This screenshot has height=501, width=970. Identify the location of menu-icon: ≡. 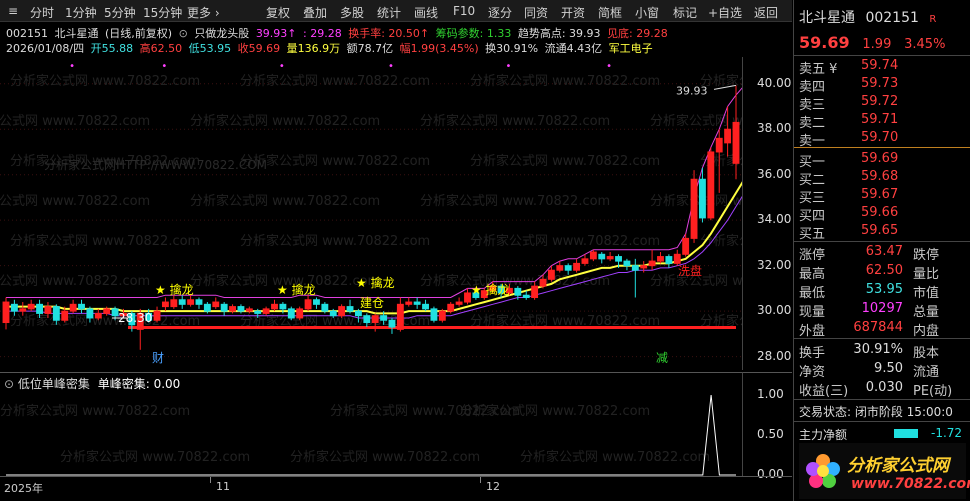
(13, 11).